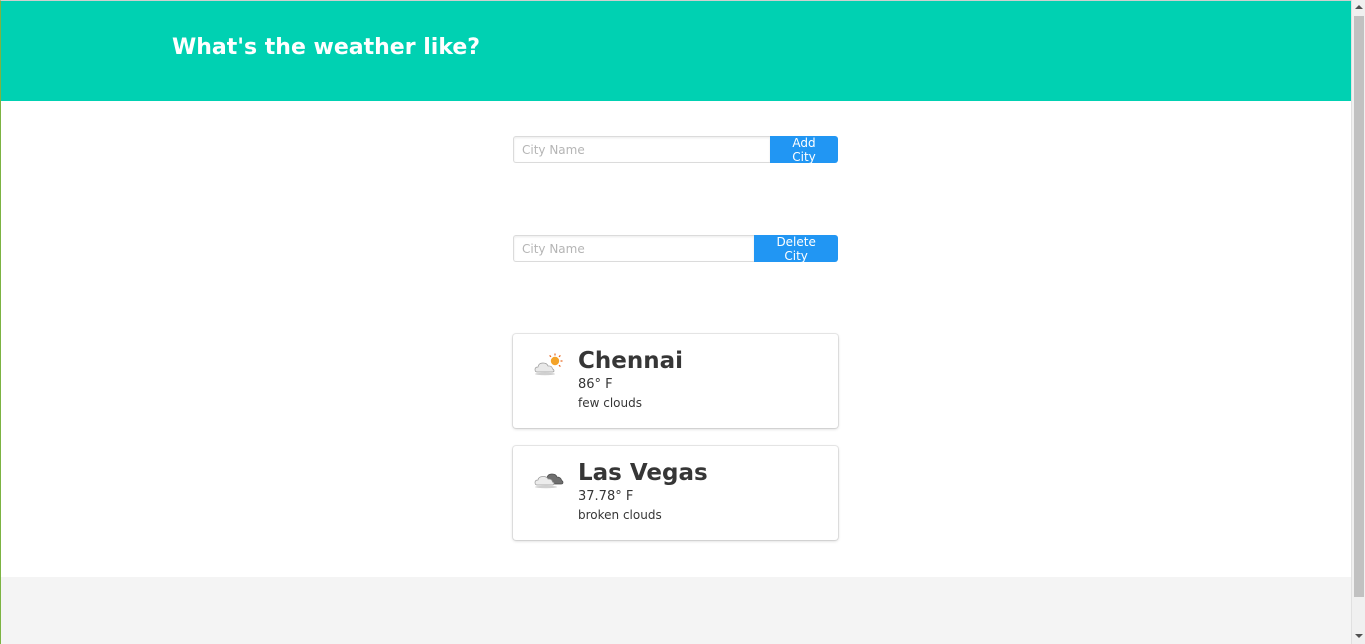 The image size is (1365, 644). I want to click on add-city-button: Add City, so click(804, 150).